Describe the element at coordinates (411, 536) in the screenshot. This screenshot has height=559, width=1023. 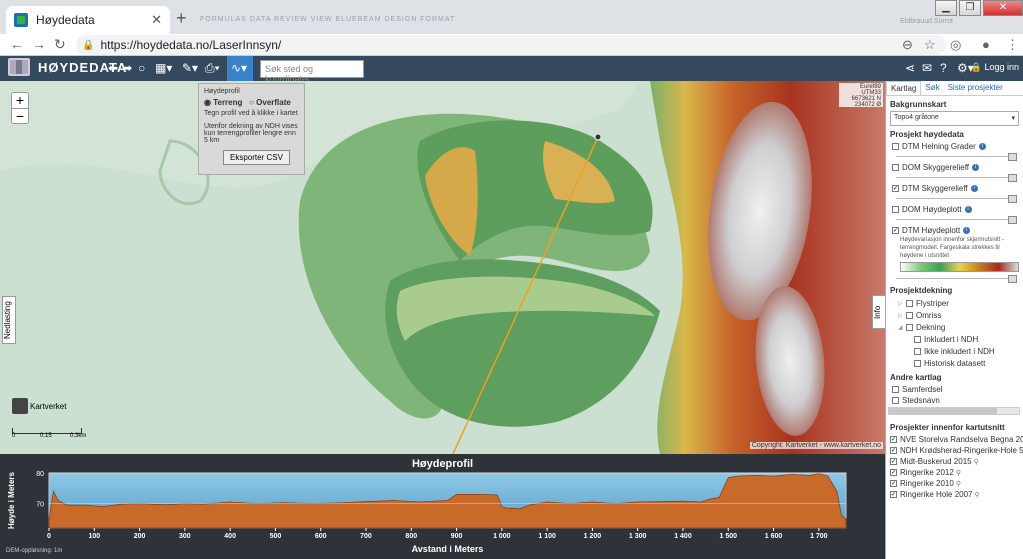
I see `x-tick-label: 800` at that location.